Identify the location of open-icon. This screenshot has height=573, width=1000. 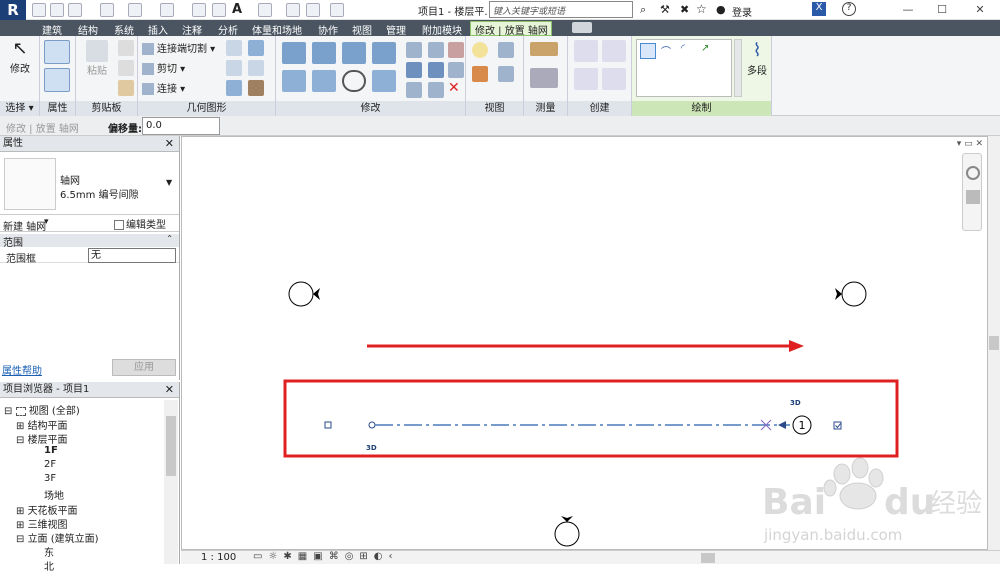
(39, 10).